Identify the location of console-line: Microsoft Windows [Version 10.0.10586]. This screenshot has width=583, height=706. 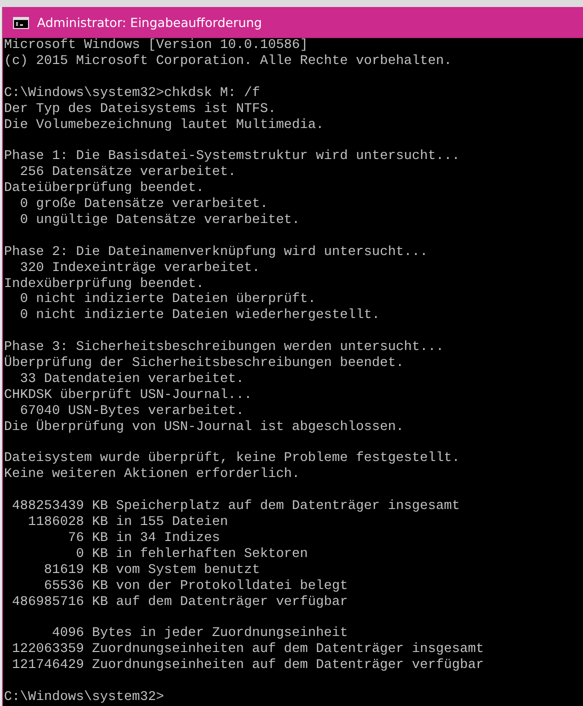
(156, 46).